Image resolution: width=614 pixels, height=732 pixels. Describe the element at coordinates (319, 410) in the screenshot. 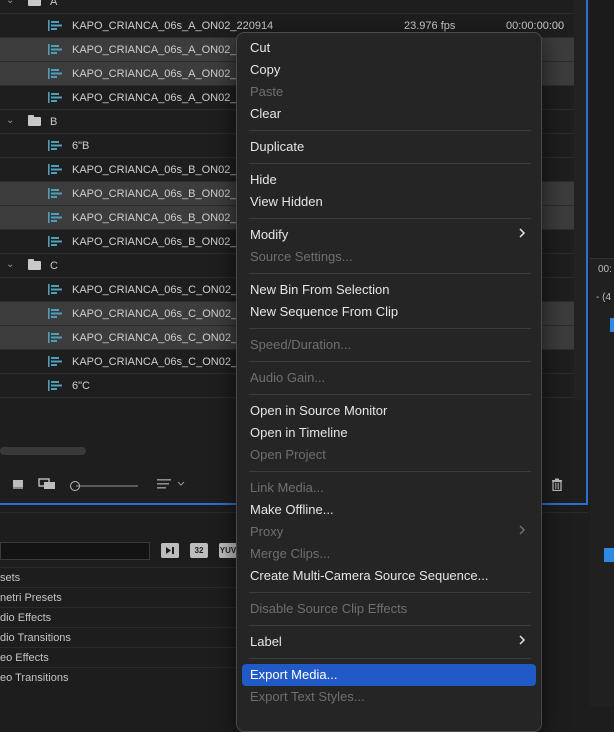

I see `menu-item-label: Open in Source Monitor` at that location.